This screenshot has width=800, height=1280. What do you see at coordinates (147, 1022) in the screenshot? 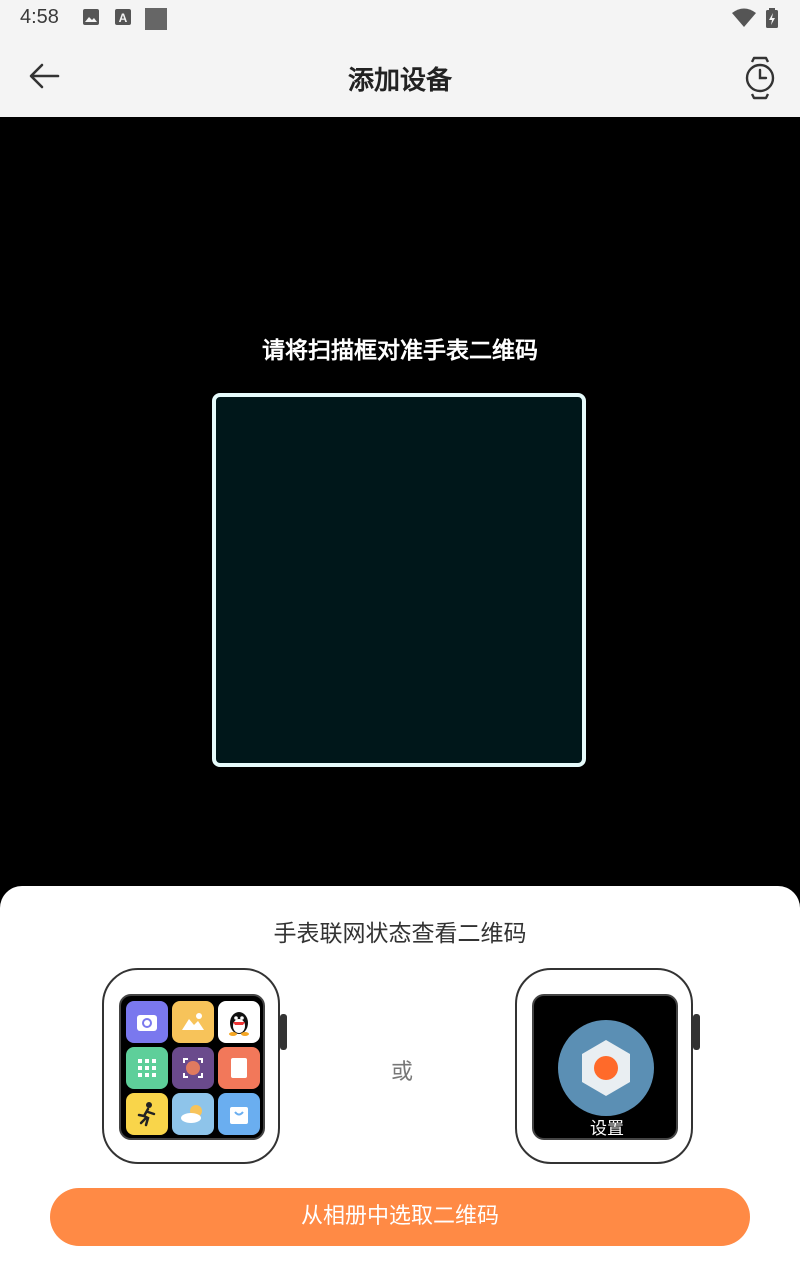
I see `camera-app-icon` at bounding box center [147, 1022].